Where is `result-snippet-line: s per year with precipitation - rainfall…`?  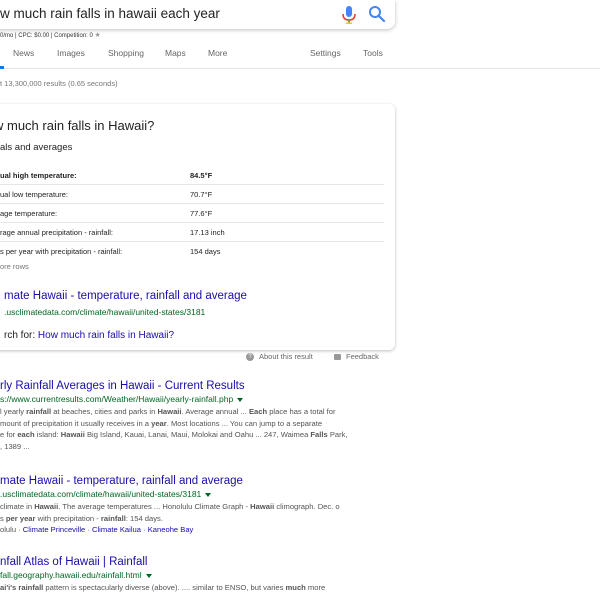 result-snippet-line: s per year with precipitation - rainfall… is located at coordinates (81, 518).